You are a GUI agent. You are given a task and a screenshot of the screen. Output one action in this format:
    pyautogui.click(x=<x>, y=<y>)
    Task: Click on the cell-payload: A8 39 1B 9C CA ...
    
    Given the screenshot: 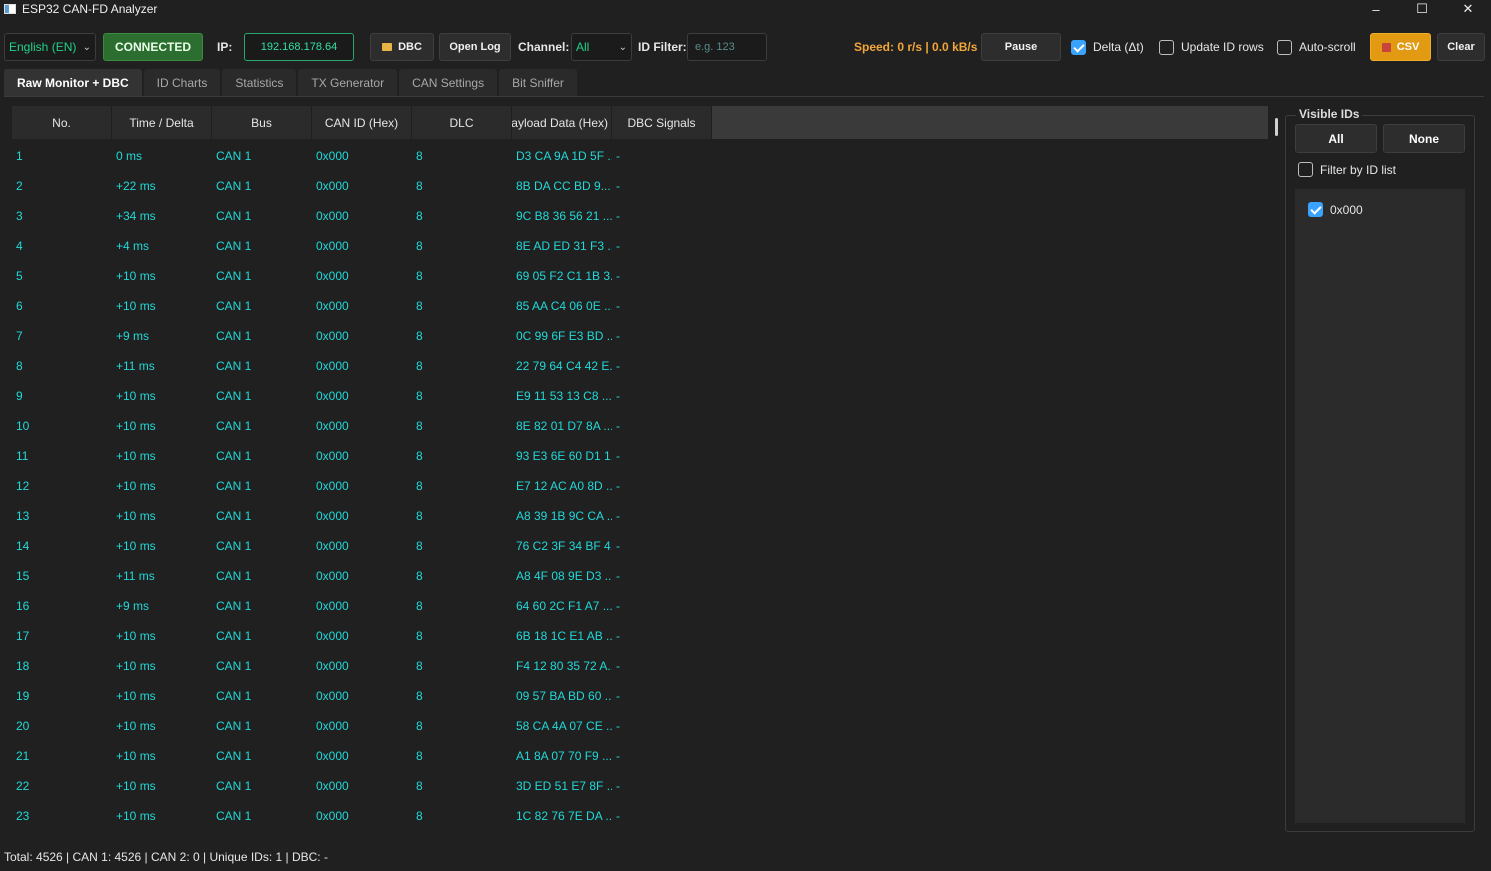 What is the action you would take?
    pyautogui.click(x=564, y=516)
    